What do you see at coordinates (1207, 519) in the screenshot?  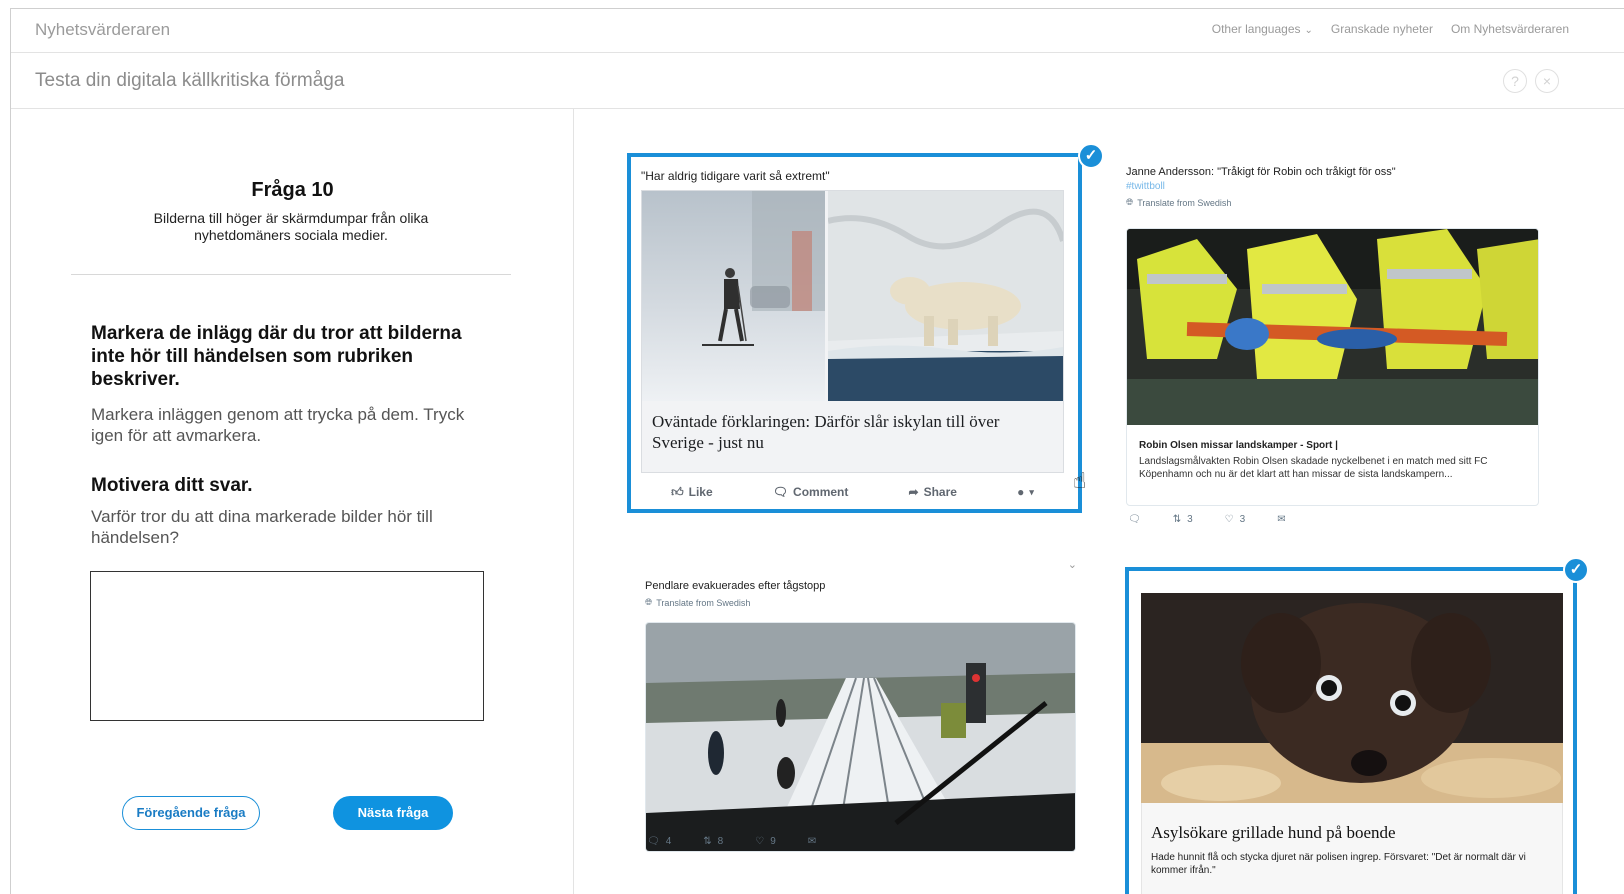 I see `tweet-actions: 🗨︎ ⇅ 3 ♡ 3 ✉︎` at bounding box center [1207, 519].